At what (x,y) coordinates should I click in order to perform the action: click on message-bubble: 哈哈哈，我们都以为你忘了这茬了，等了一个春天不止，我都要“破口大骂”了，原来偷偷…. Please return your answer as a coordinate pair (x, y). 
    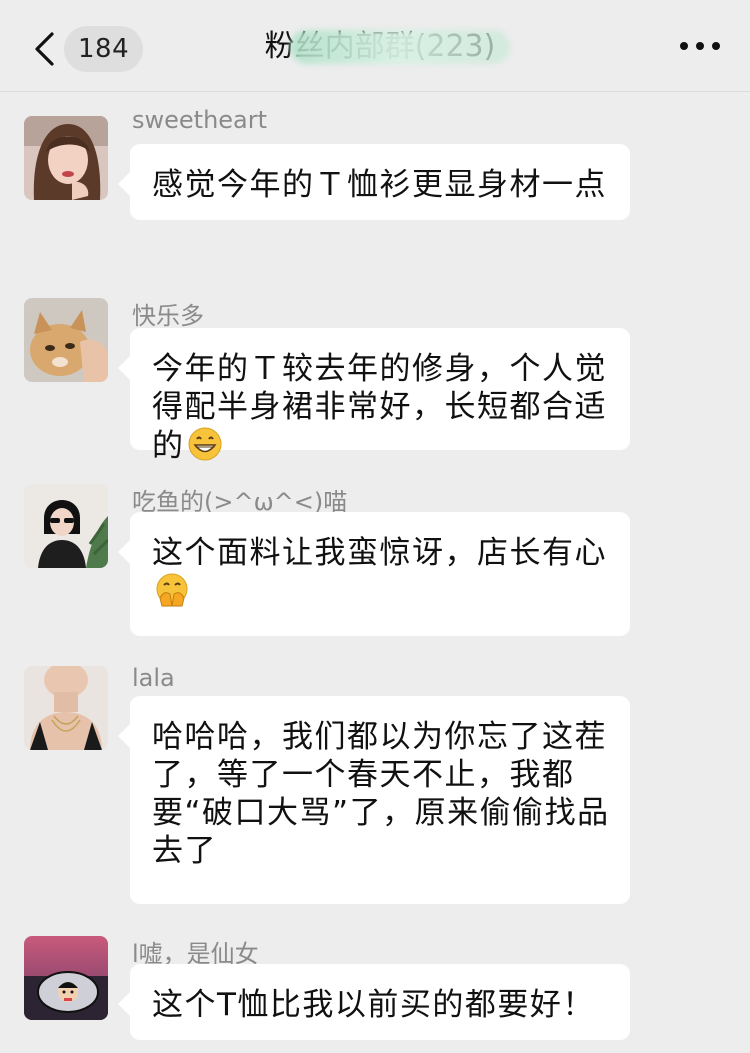
    Looking at the image, I should click on (374, 800).